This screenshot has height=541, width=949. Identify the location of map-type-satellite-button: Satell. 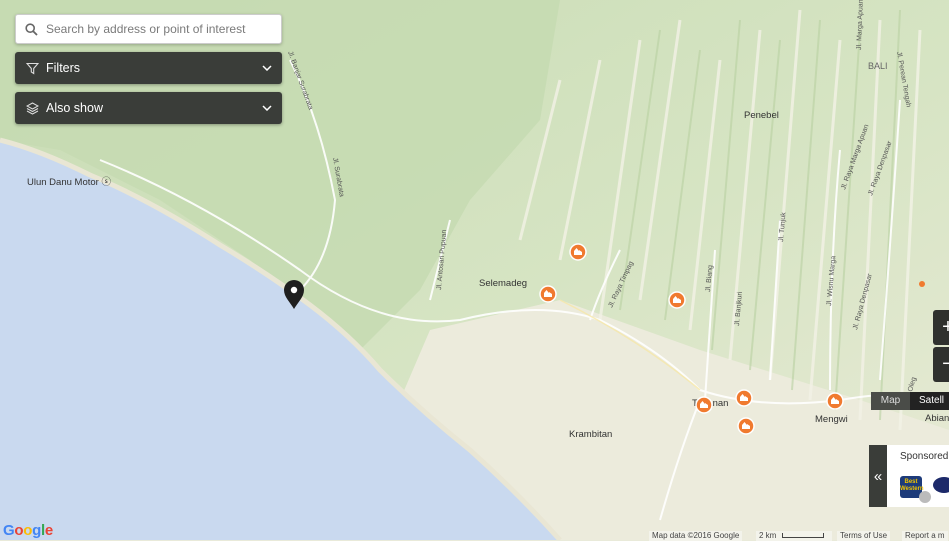
(929, 401).